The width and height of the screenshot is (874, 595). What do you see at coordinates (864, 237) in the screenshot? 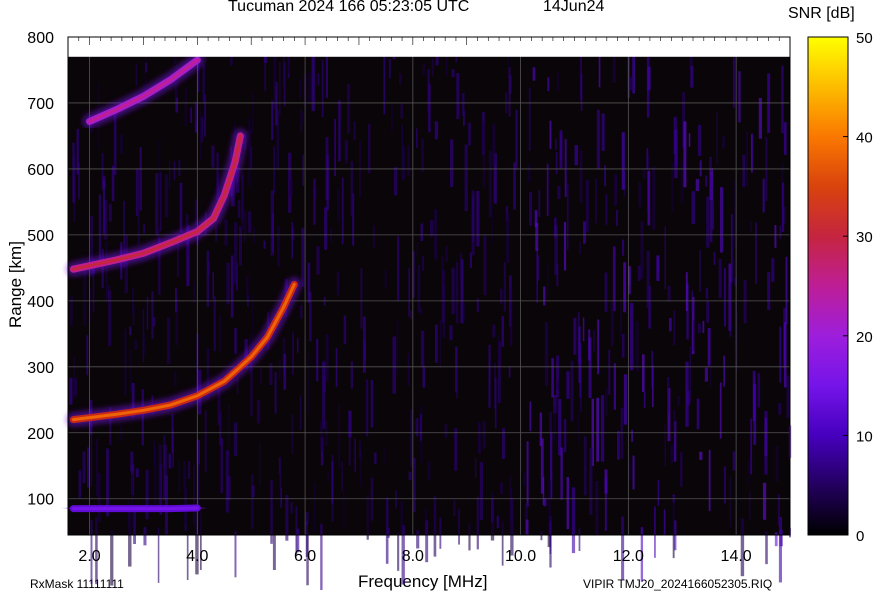
I see `colorbar-tick-label: 30` at bounding box center [864, 237].